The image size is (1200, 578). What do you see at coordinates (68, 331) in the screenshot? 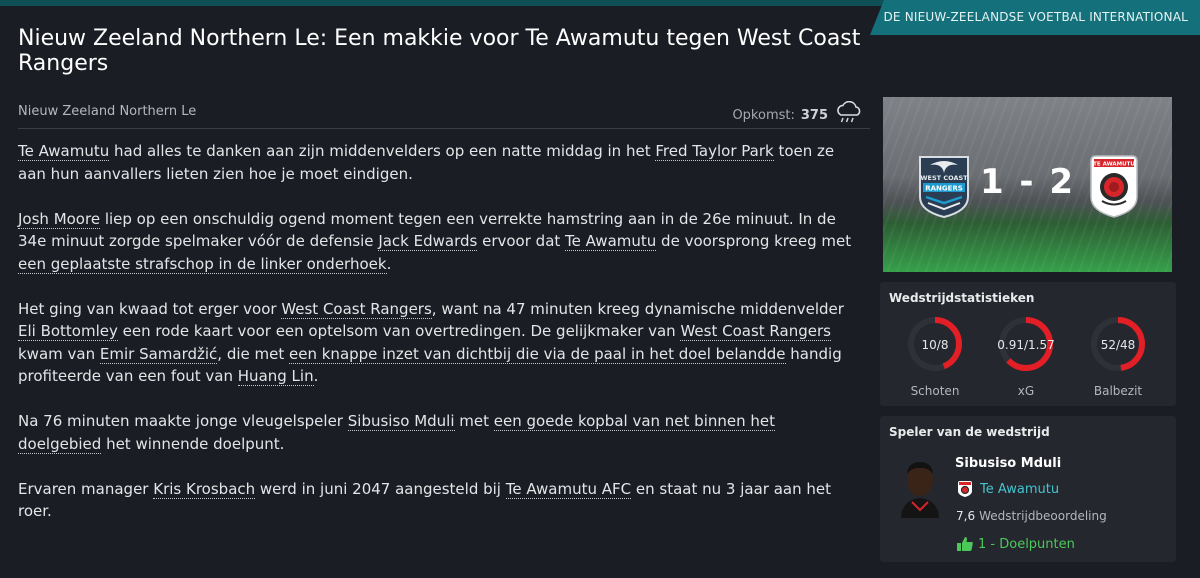
I see `link-player: Eli Bottomley` at bounding box center [68, 331].